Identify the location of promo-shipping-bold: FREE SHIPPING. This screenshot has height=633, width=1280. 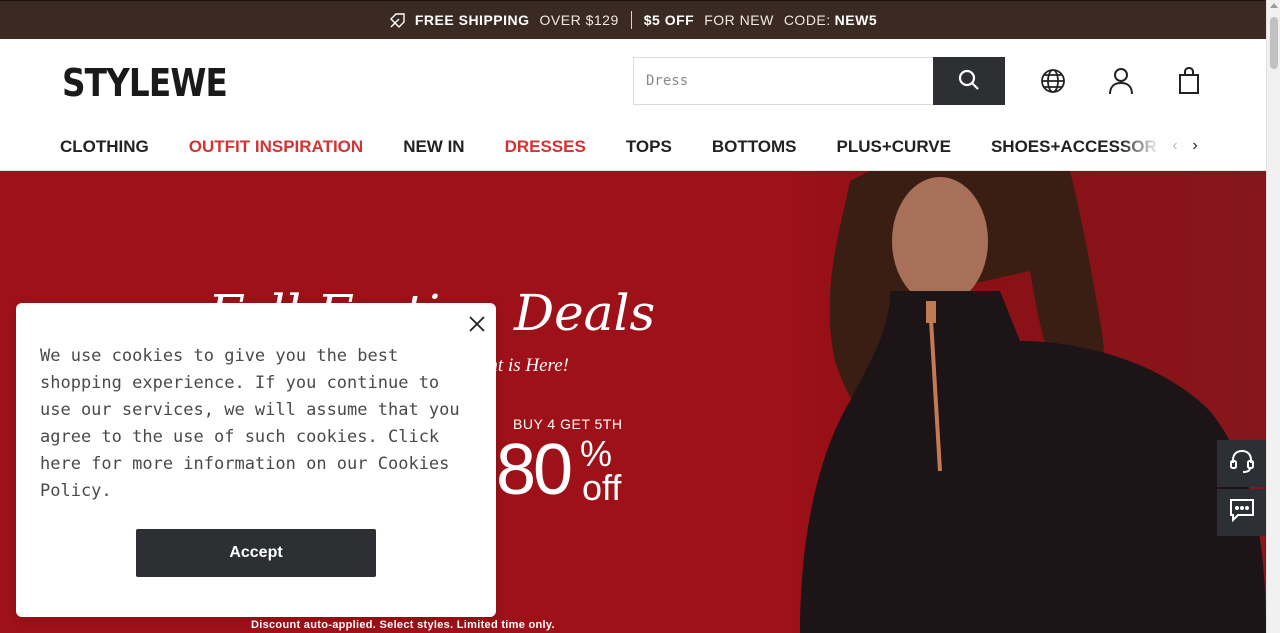
(472, 20).